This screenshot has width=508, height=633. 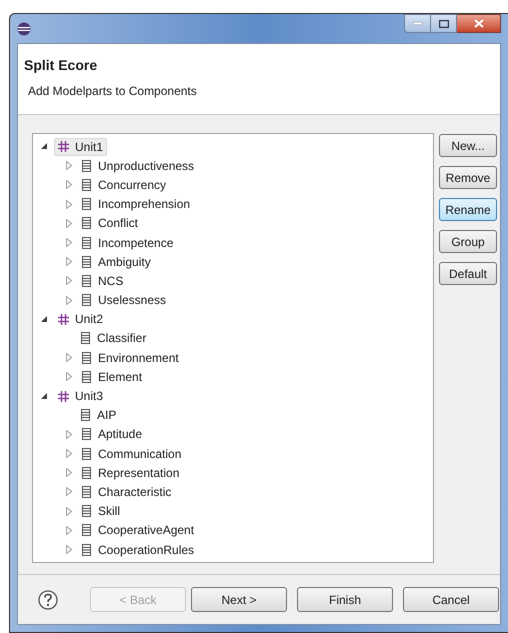 I want to click on page-title: Split Ecore, so click(x=61, y=65).